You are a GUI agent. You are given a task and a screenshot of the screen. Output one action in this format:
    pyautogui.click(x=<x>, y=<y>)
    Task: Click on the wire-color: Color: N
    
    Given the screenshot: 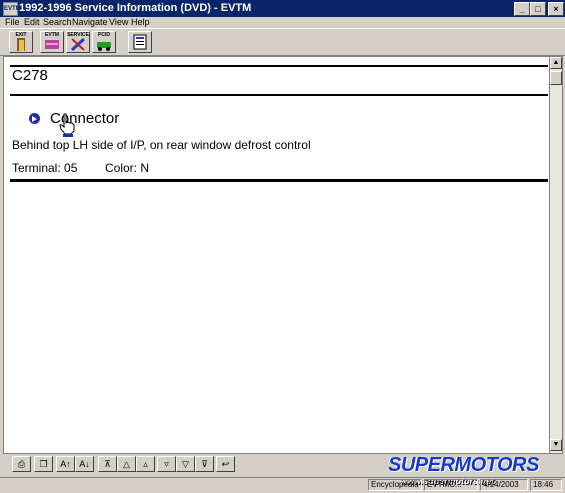 What is the action you would take?
    pyautogui.click(x=127, y=168)
    